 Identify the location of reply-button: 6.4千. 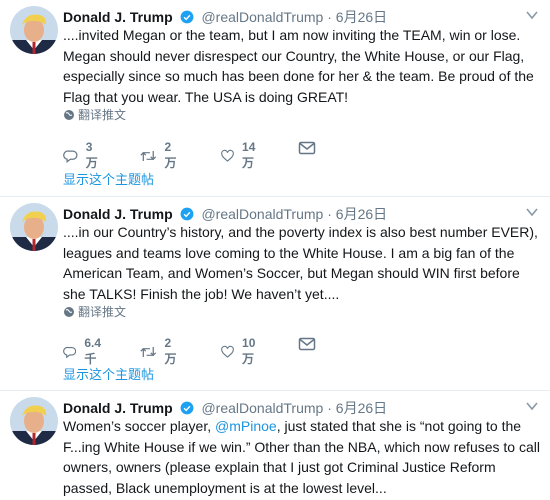
(84, 351).